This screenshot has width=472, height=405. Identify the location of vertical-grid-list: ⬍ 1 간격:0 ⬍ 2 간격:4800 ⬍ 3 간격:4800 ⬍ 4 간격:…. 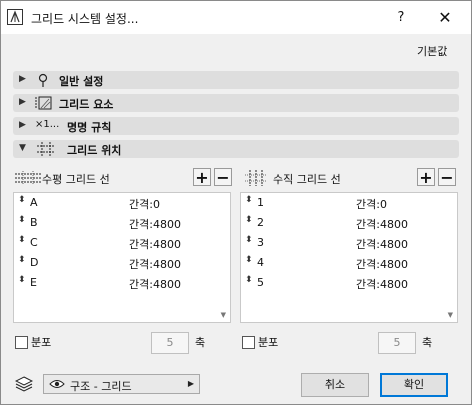
(349, 257).